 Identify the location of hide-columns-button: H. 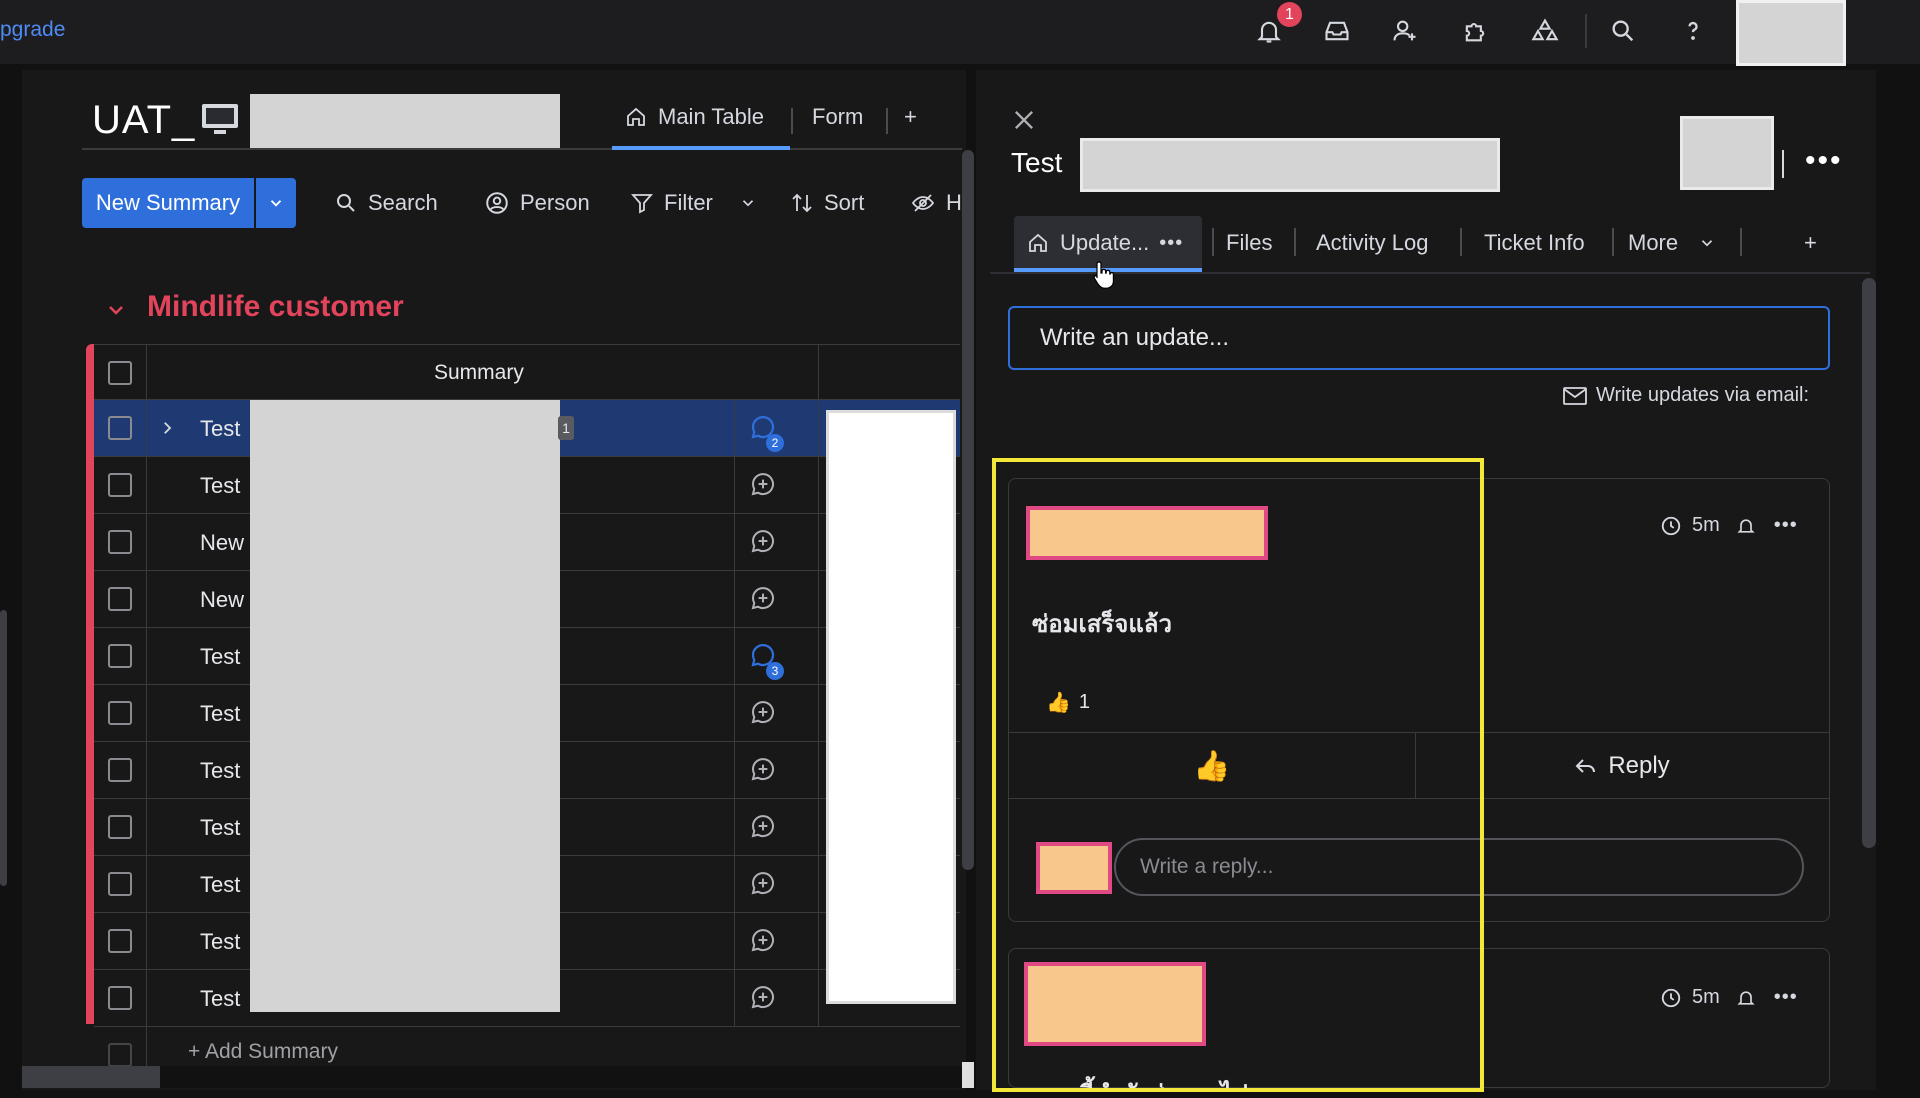
(936, 203).